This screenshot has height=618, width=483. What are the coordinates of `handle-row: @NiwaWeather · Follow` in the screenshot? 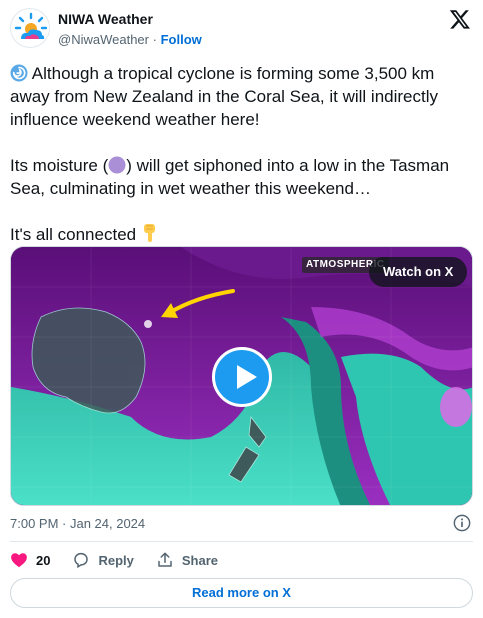 It's located at (130, 39).